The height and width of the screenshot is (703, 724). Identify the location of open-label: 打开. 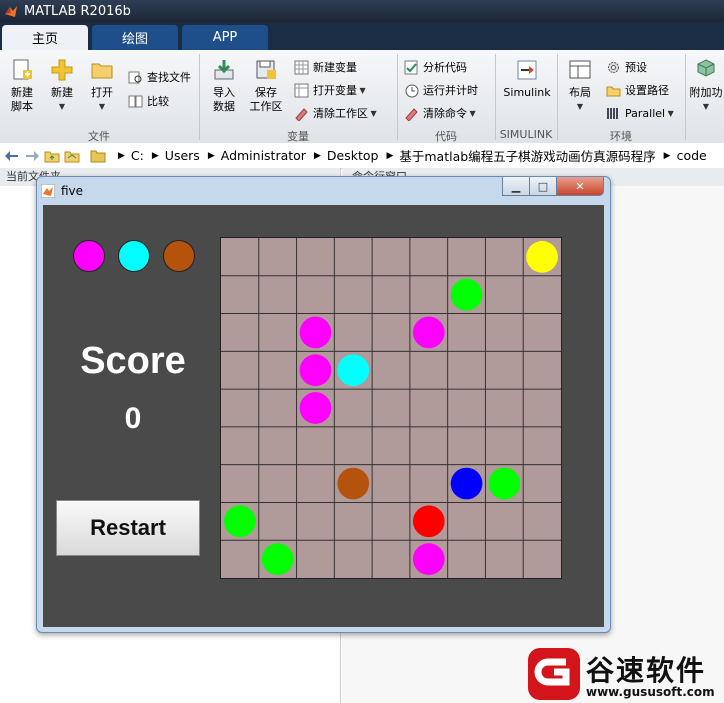
(102, 92).